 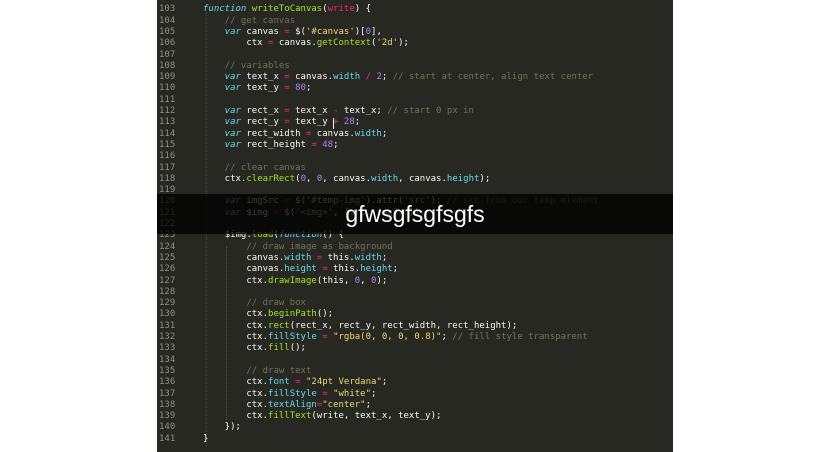 I want to click on code-line: 115 var rect_height = 48;, so click(x=415, y=145).